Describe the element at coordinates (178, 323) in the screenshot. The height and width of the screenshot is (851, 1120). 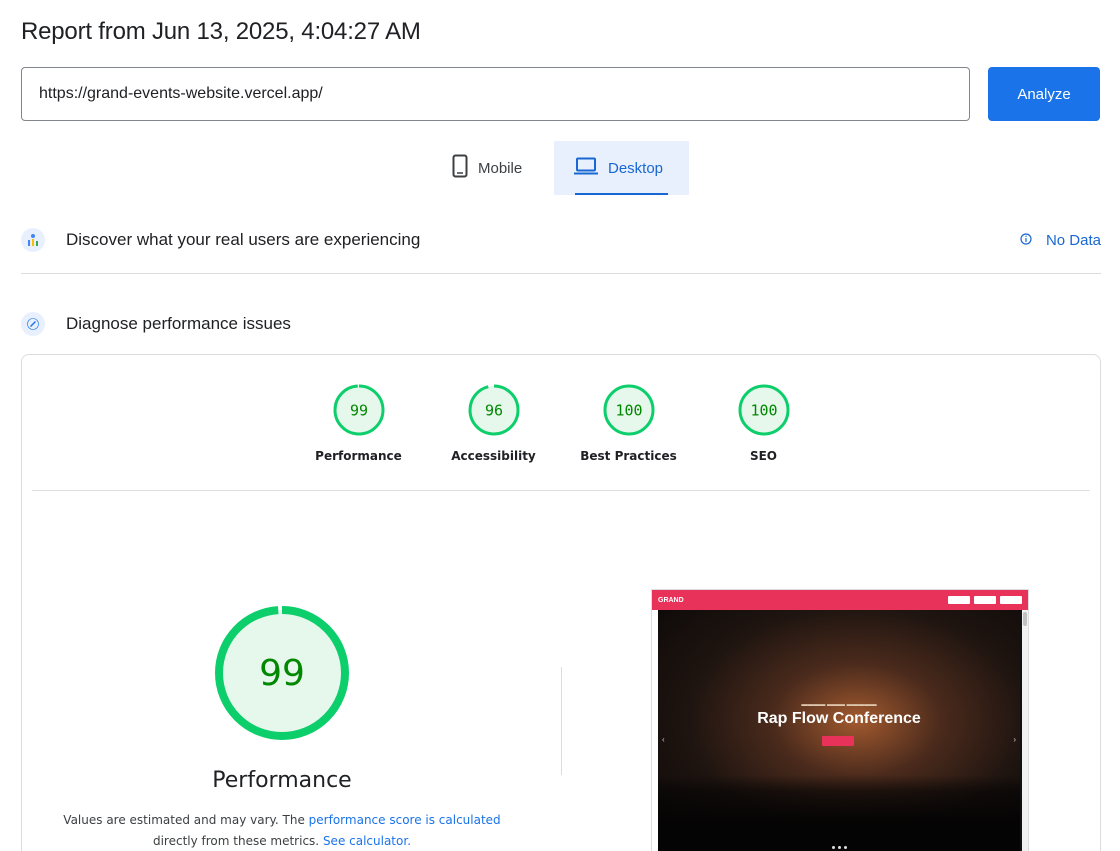
I see `diagnose-title: Diagnose performance issues` at that location.